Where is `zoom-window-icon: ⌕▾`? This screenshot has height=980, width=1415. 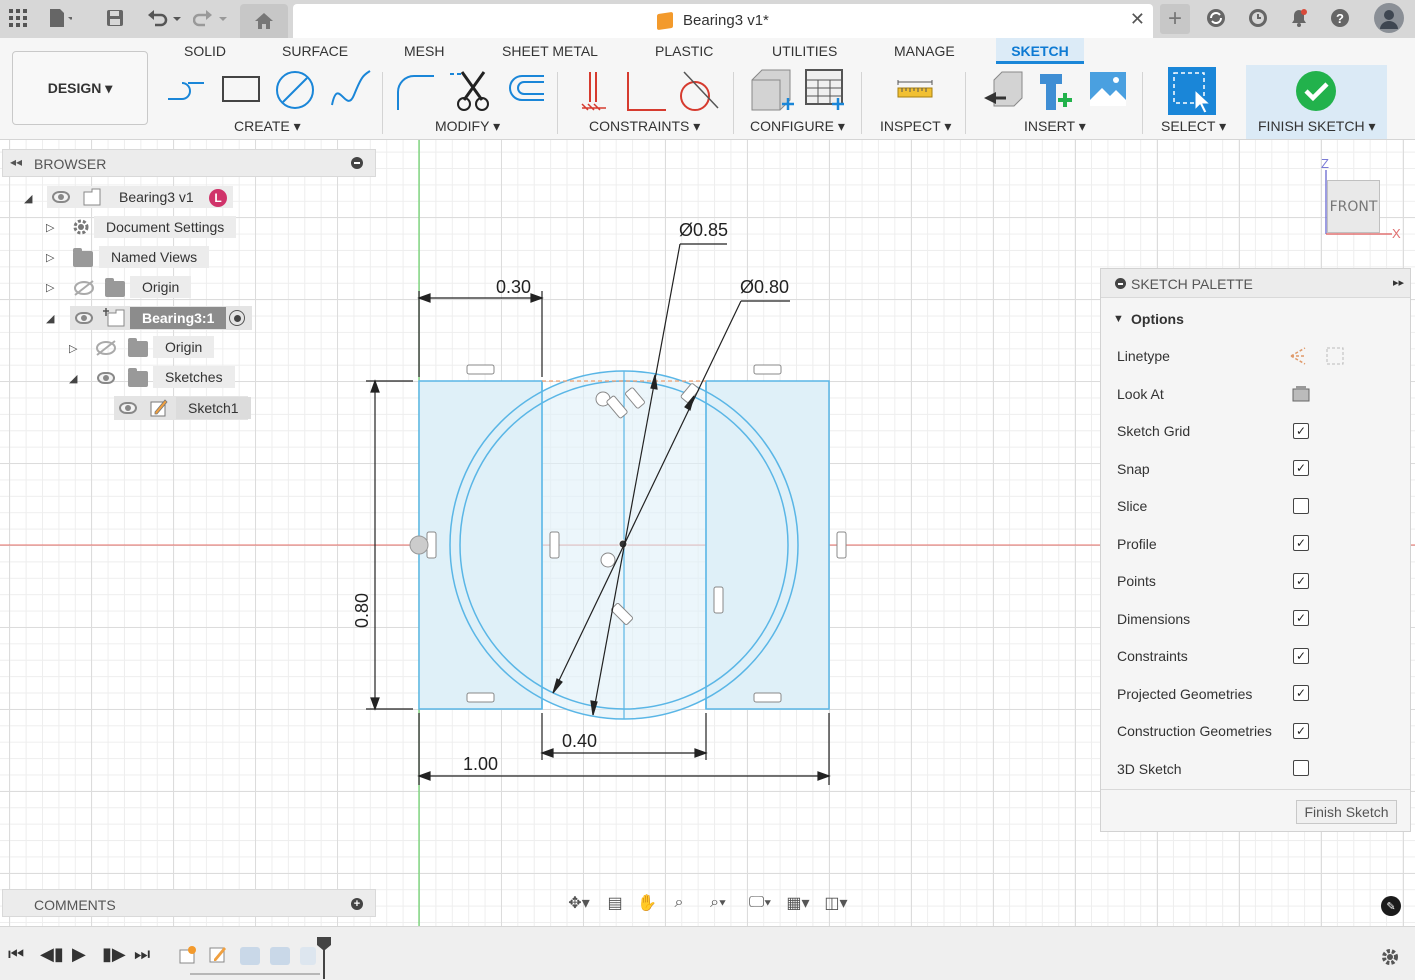 zoom-window-icon: ⌕▾ is located at coordinates (718, 903).